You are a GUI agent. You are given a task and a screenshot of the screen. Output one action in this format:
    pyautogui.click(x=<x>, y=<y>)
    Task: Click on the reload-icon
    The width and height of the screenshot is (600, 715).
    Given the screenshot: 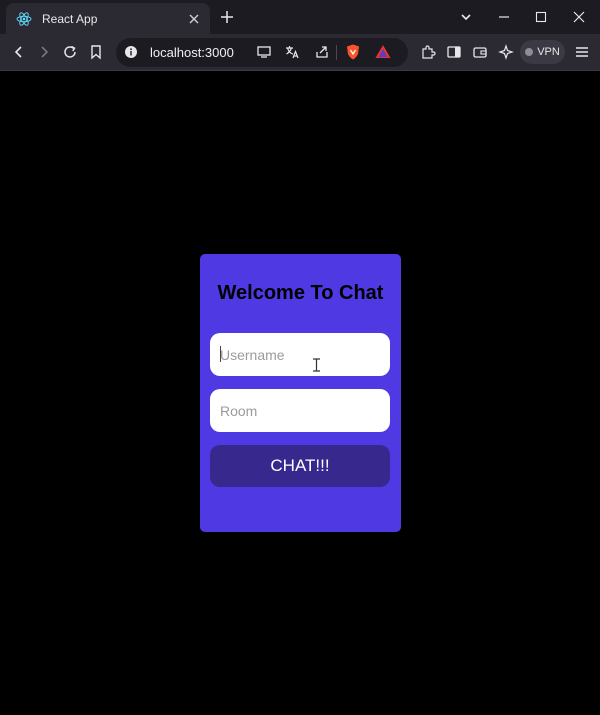 What is the action you would take?
    pyautogui.click(x=70, y=52)
    